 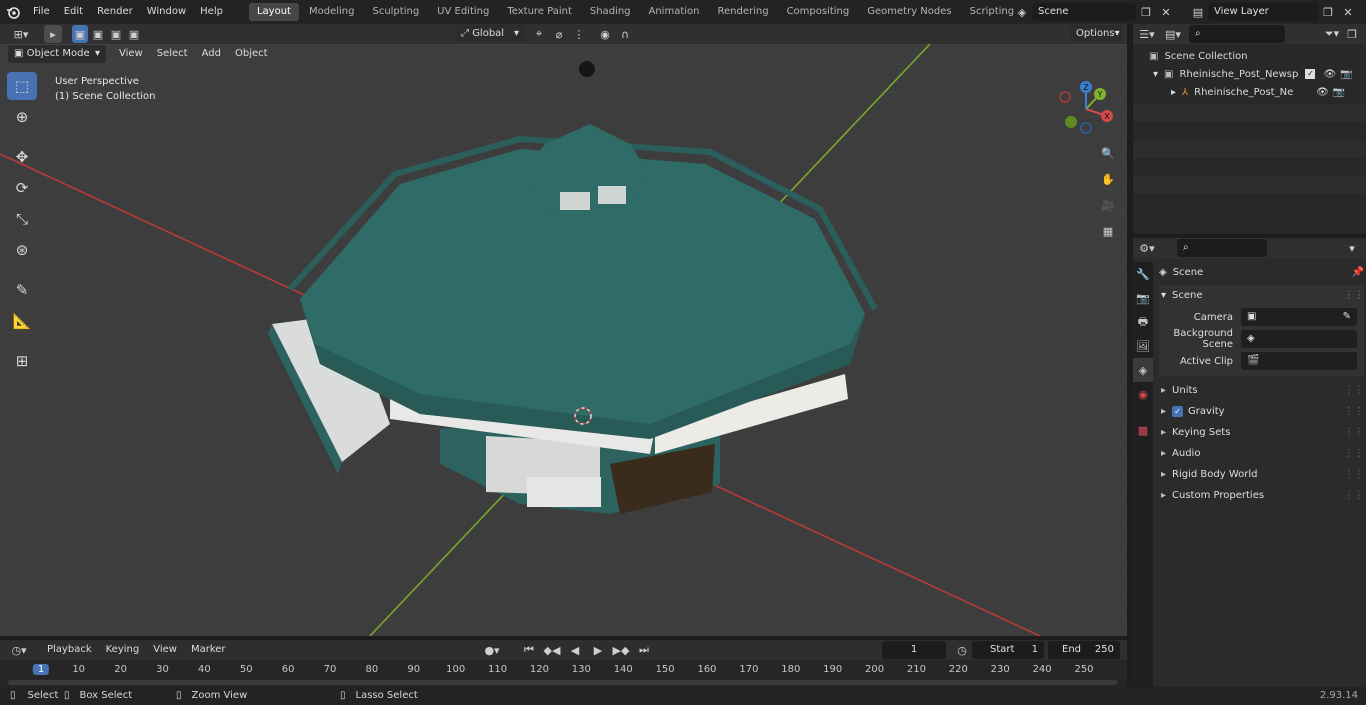 What do you see at coordinates (80, 34) in the screenshot?
I see `select-new-icon: ▣` at bounding box center [80, 34].